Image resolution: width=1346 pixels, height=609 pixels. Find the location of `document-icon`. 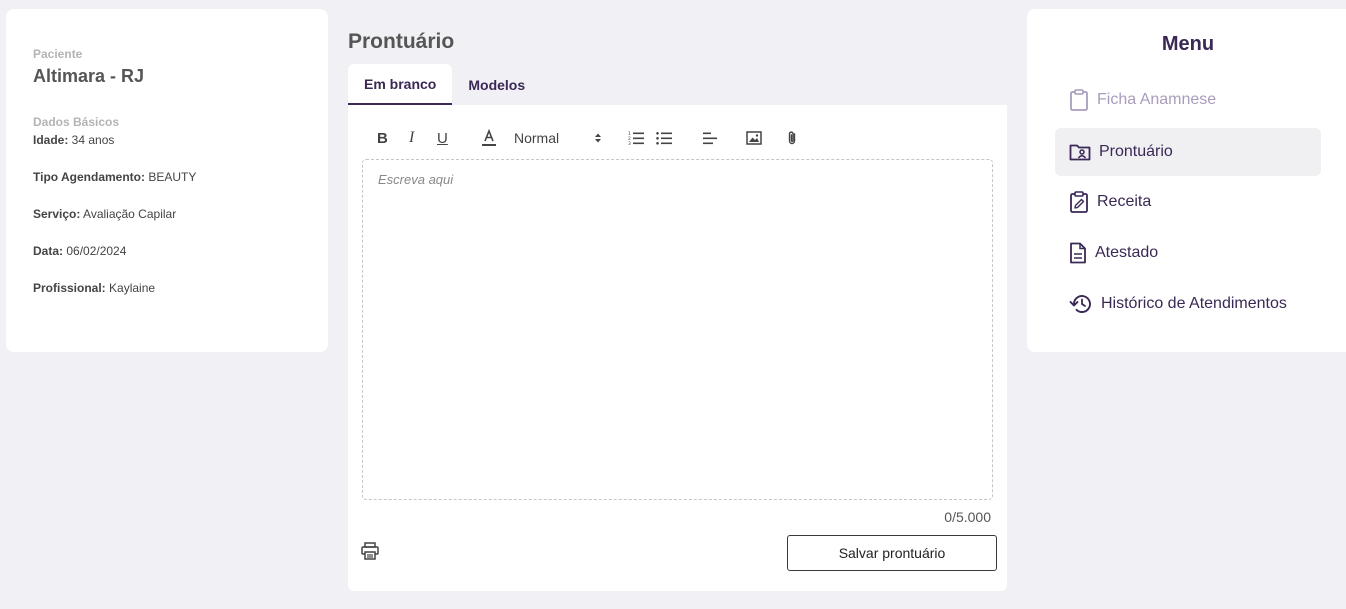

document-icon is located at coordinates (1078, 253).